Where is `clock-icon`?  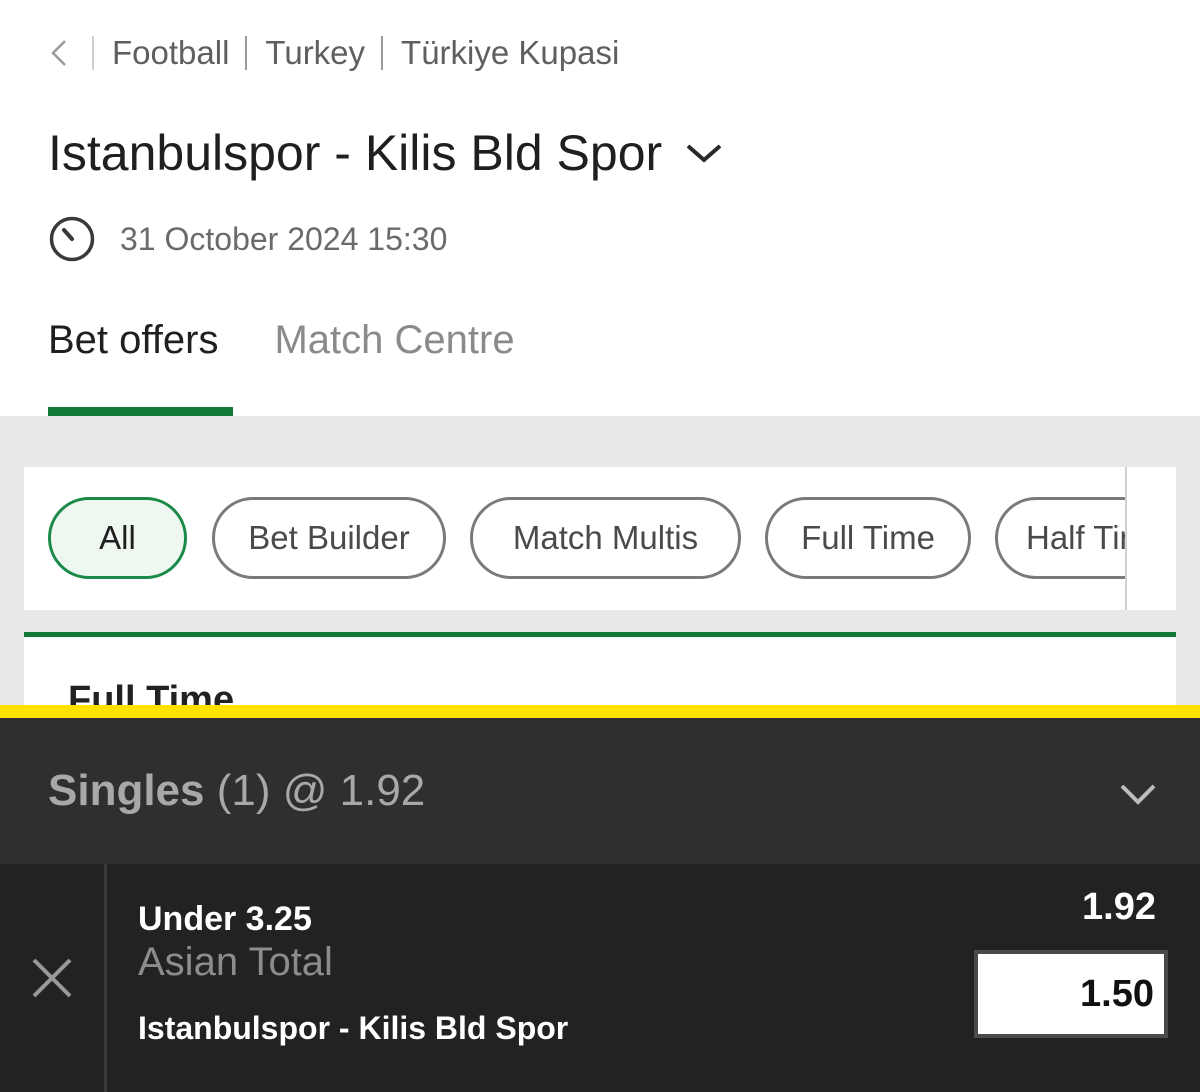 clock-icon is located at coordinates (72, 239).